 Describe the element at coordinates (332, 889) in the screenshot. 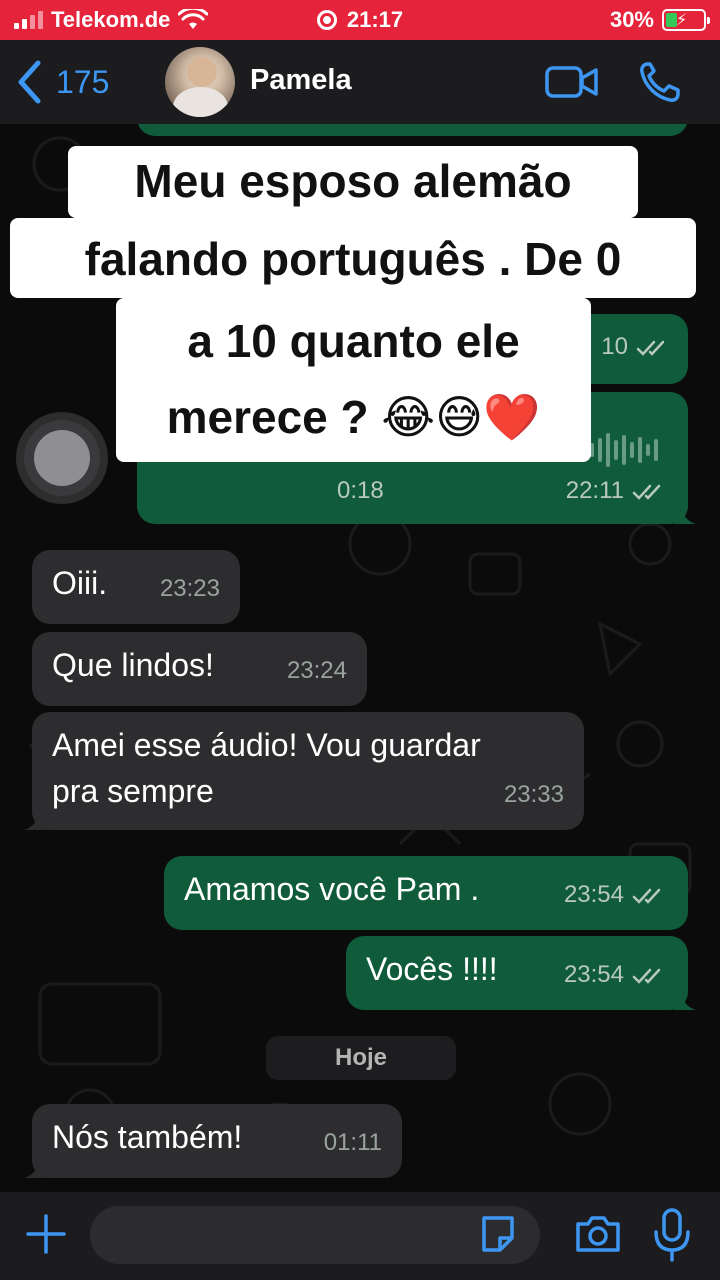

I see `message-text: Amamos você Pam .` at that location.